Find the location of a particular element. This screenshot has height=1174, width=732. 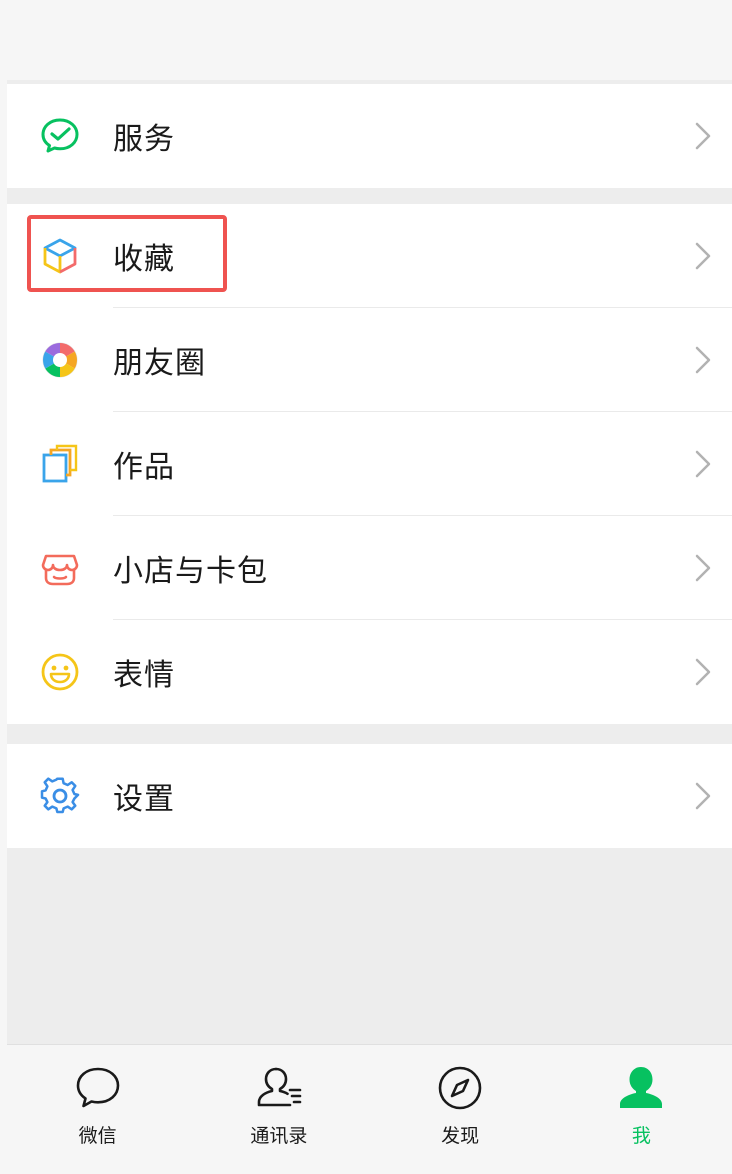

menu-item-stickers: 表情 is located at coordinates (369, 672).